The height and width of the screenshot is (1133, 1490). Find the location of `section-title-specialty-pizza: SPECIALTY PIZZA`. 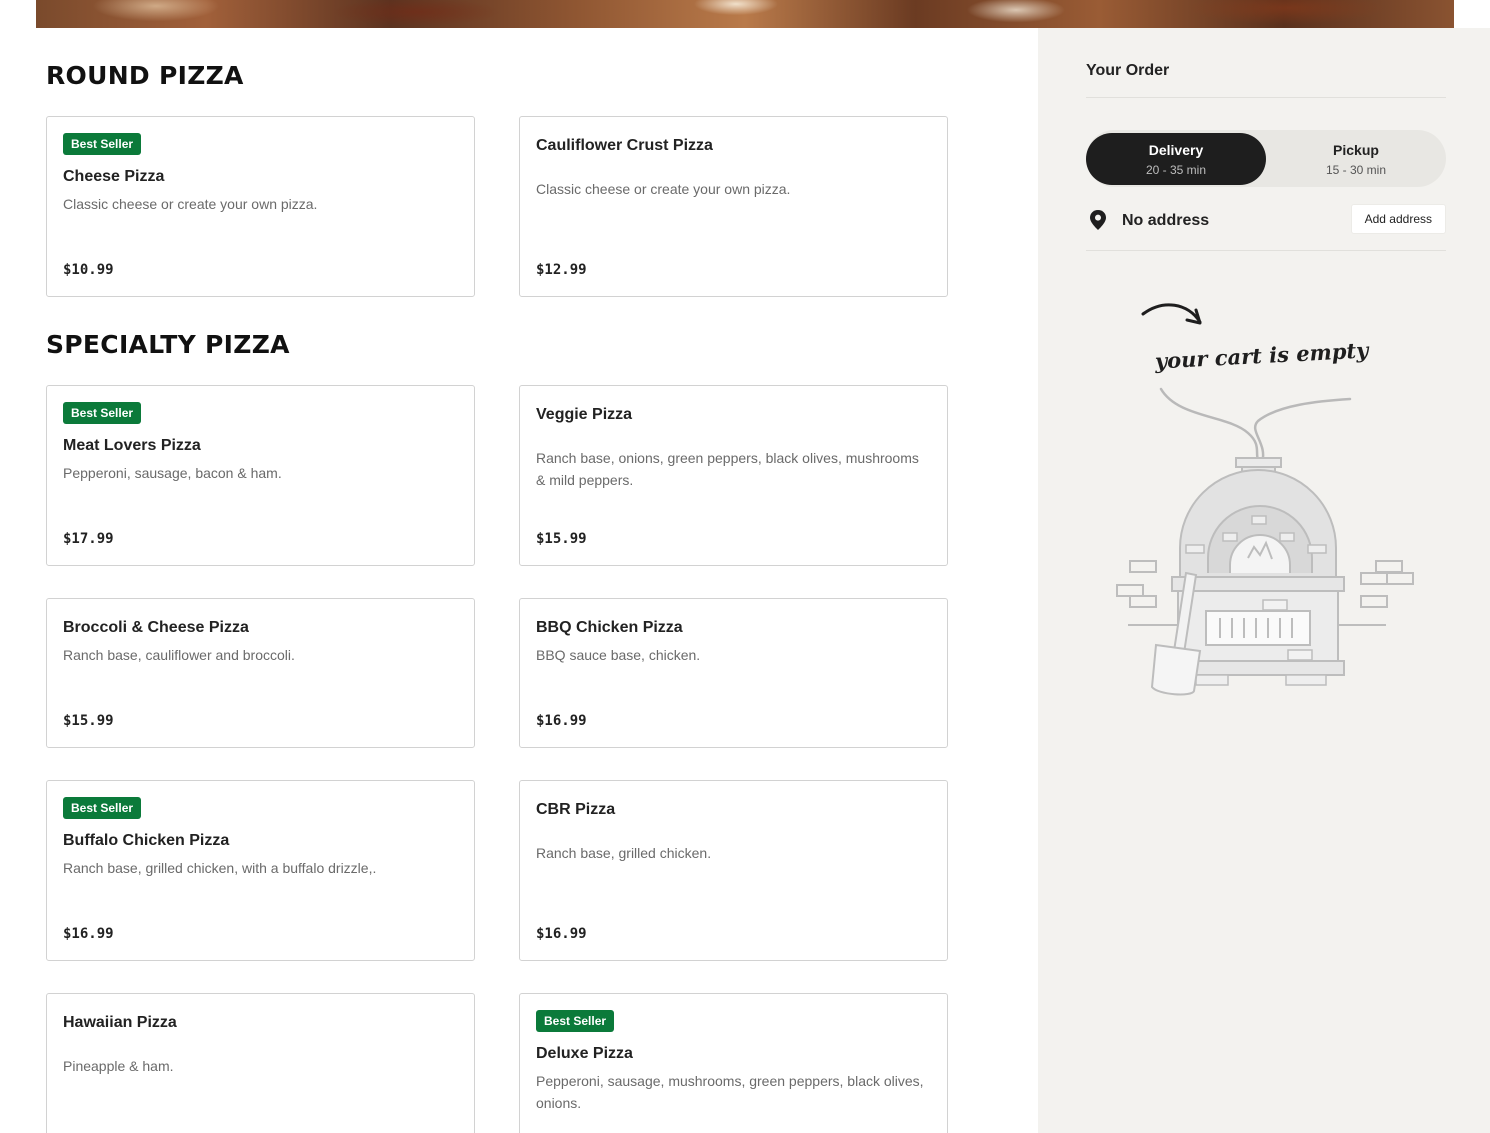

section-title-specialty-pizza: SPECIALTY PIZZA is located at coordinates (168, 344).